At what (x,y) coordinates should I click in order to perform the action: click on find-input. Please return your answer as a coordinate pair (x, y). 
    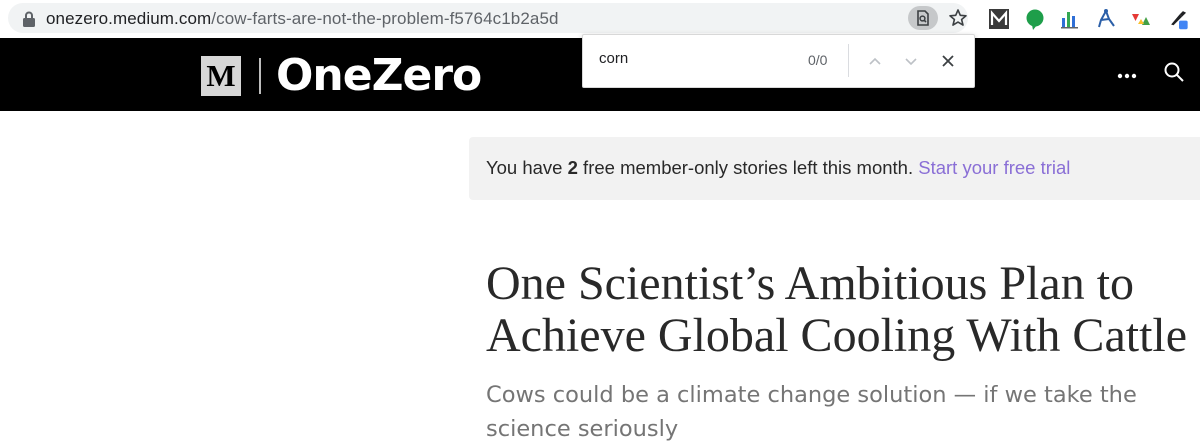
    Looking at the image, I should click on (699, 58).